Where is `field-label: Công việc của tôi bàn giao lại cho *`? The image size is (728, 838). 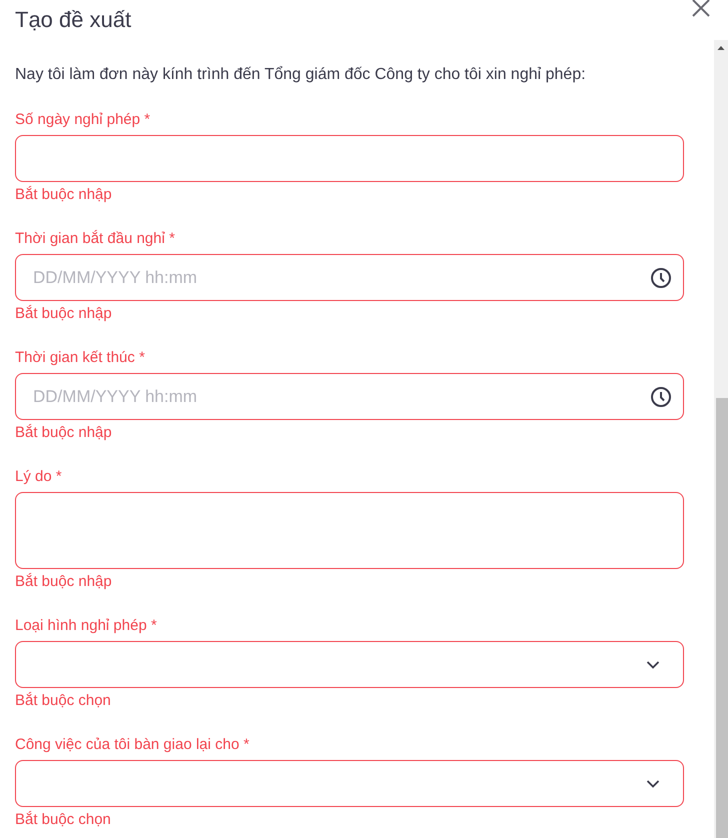 field-label: Công việc của tôi bàn giao lại cho * is located at coordinates (132, 745).